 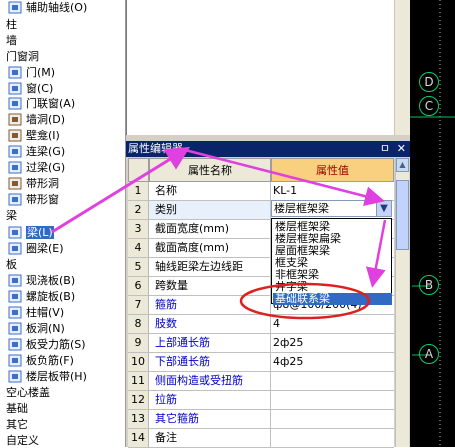 I want to click on pin-icon: ㅁ, so click(x=385, y=149).